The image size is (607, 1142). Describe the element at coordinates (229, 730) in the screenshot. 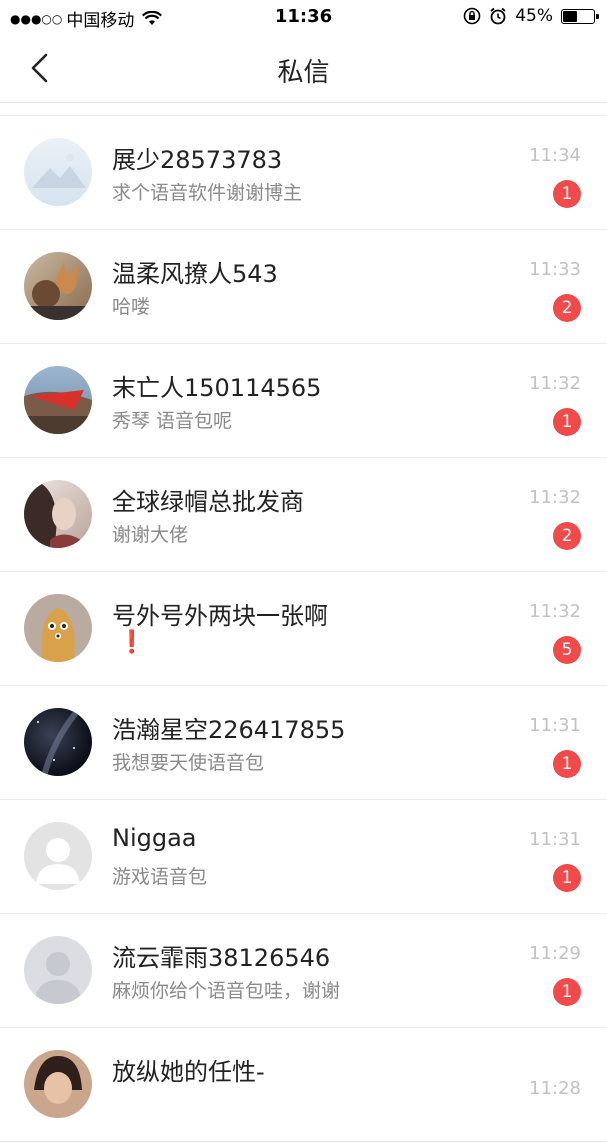

I see `contact-name: 浩瀚星空226417855` at that location.